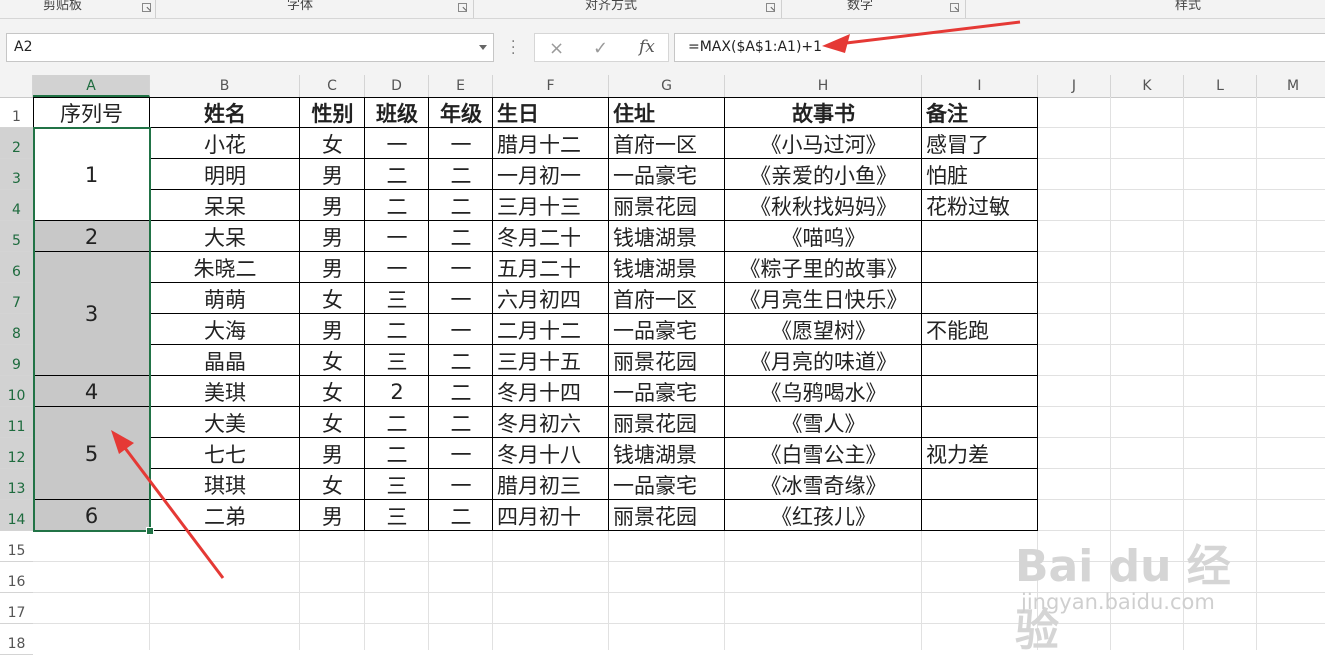 This screenshot has height=664, width=1325. Describe the element at coordinates (551, 453) in the screenshot. I see `cell-birthday: 冬月十八` at that location.